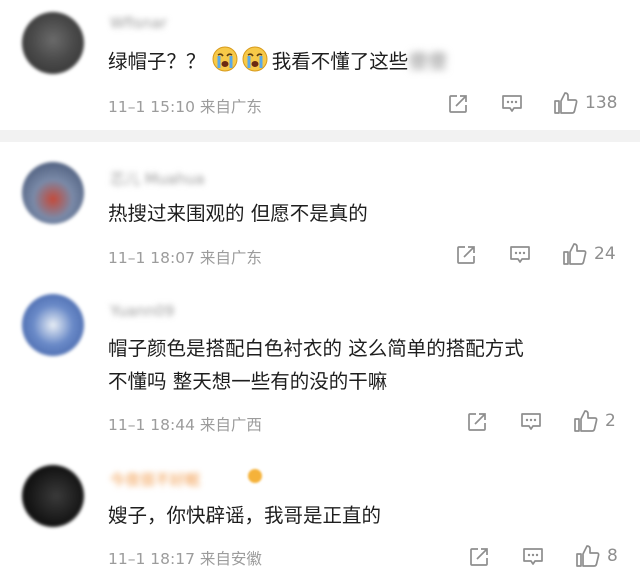 Image resolution: width=640 pixels, height=574 pixels. What do you see at coordinates (230, 559) in the screenshot?
I see `comment-location: 来自安徽` at bounding box center [230, 559].